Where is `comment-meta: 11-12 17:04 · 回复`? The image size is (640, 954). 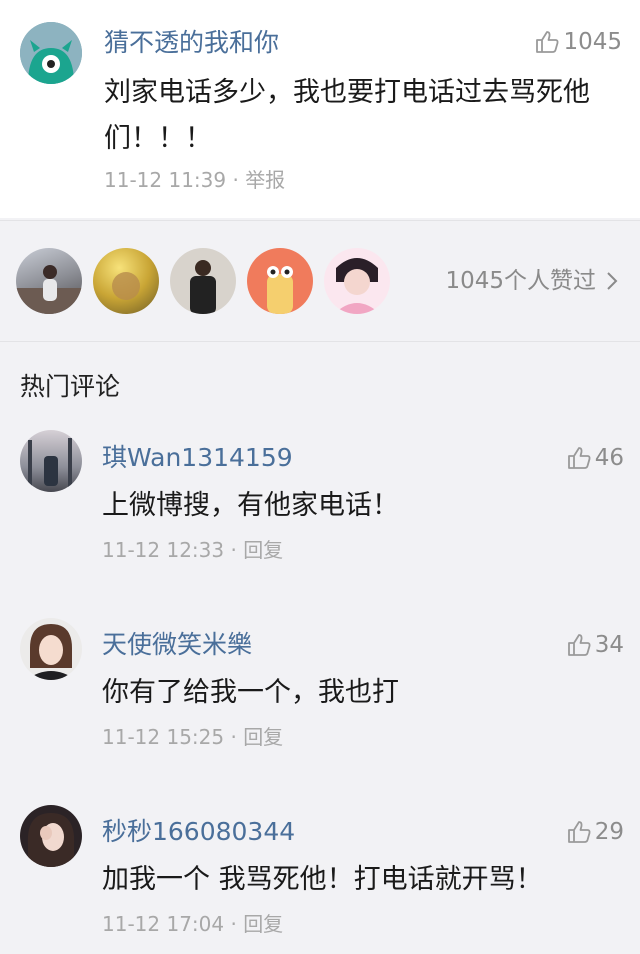
comment-meta: 11-12 17:04 · 回复 is located at coordinates (193, 924).